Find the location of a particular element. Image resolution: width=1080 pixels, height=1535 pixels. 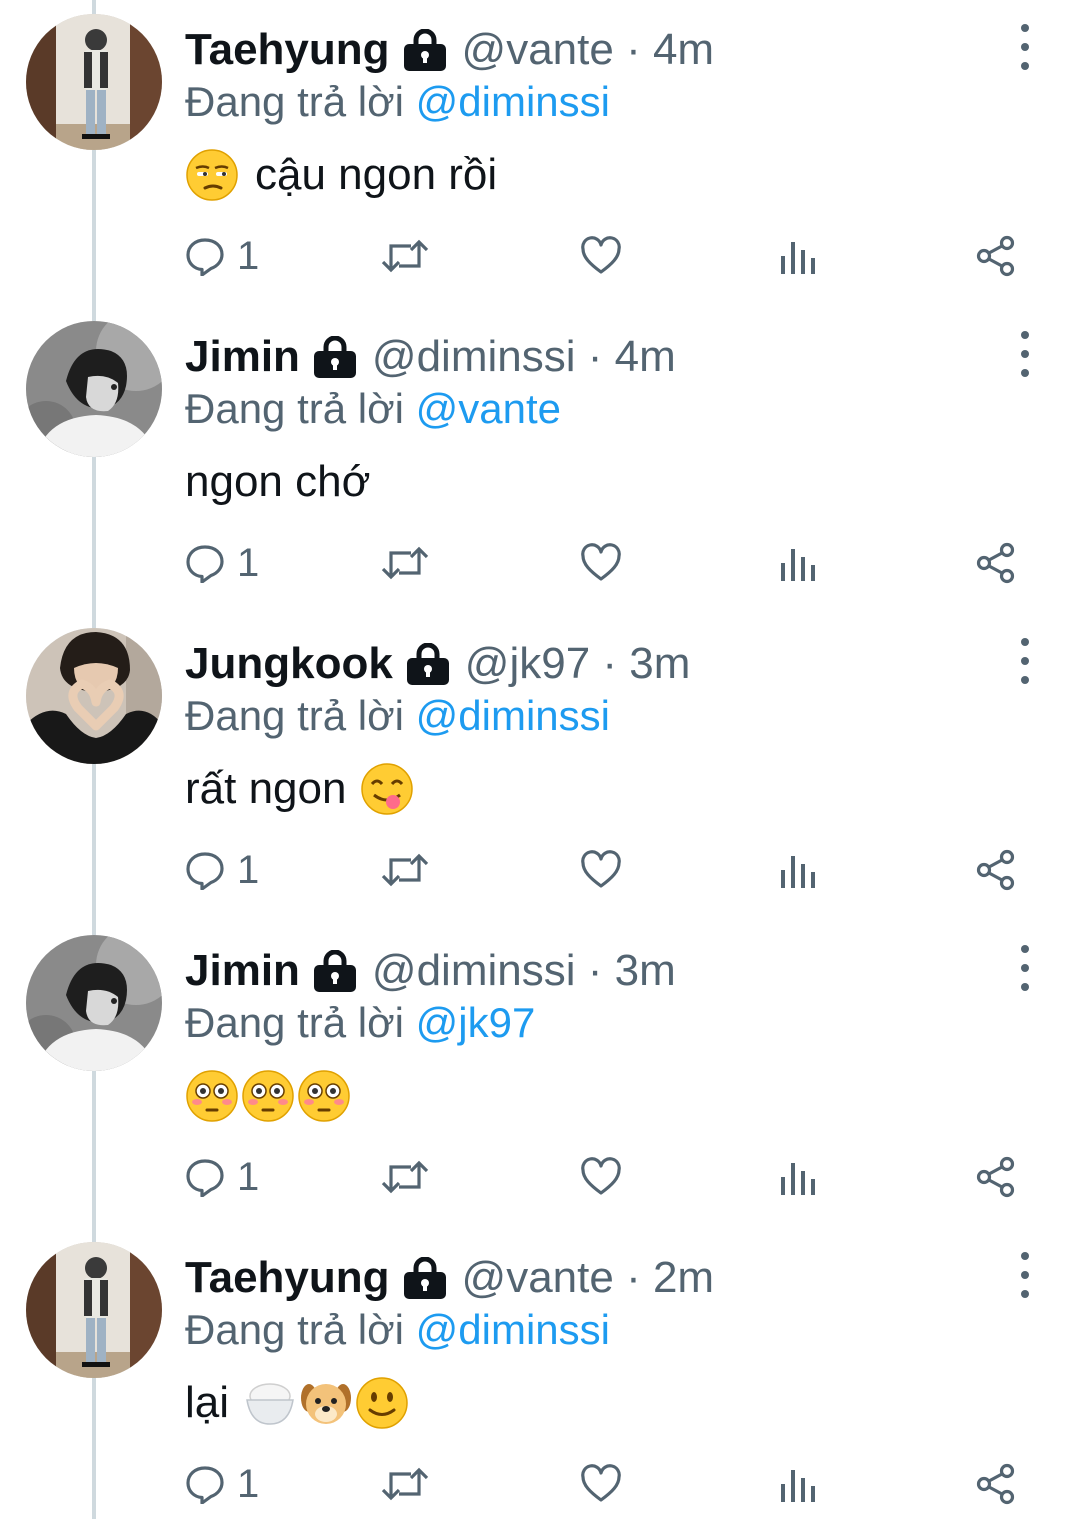

tweet-header: Jimin @diminssi · 3m is located at coordinates (430, 971).